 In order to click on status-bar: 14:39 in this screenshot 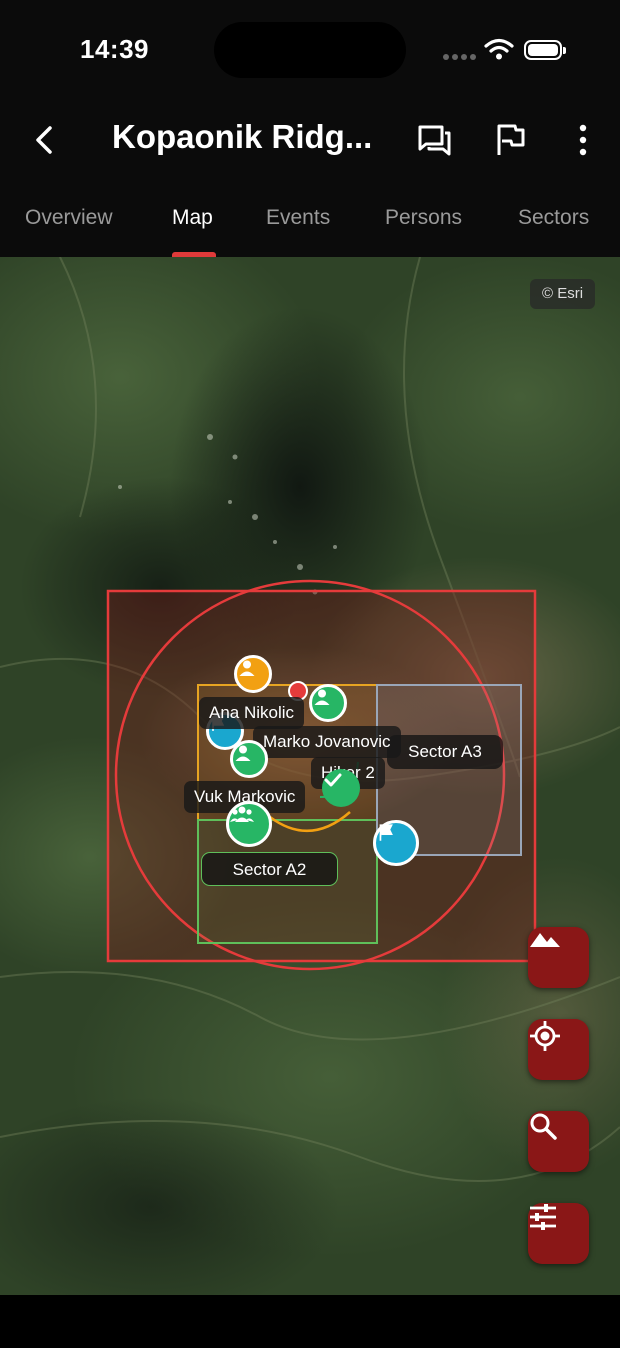, I will do `click(310, 50)`.